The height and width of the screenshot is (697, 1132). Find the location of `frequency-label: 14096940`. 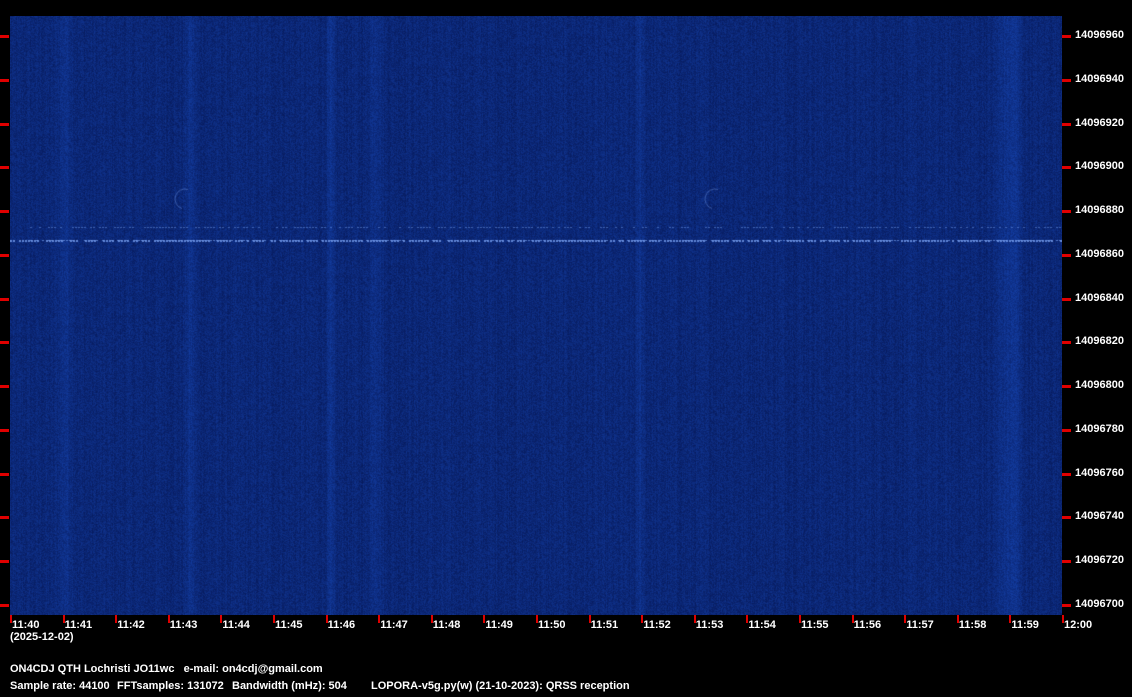

frequency-label: 14096940 is located at coordinates (1099, 78).